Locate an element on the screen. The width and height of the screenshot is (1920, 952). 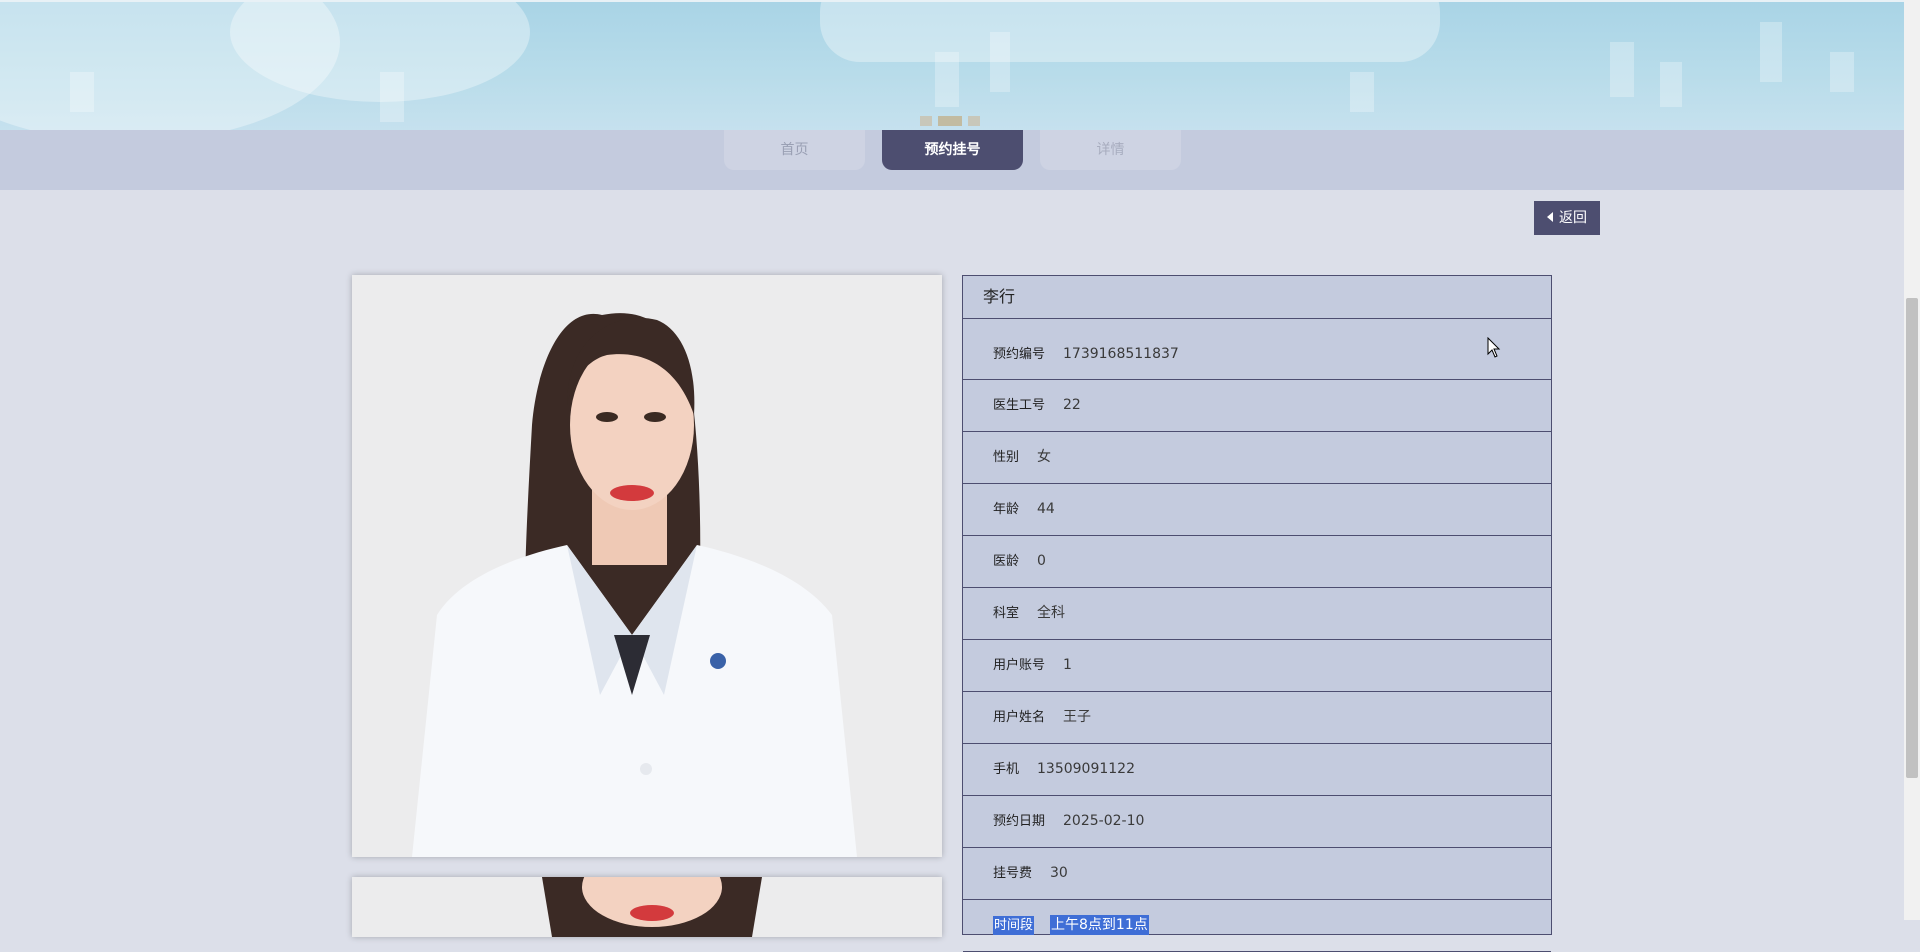
field-label: 医生工号 is located at coordinates (1019, 405).